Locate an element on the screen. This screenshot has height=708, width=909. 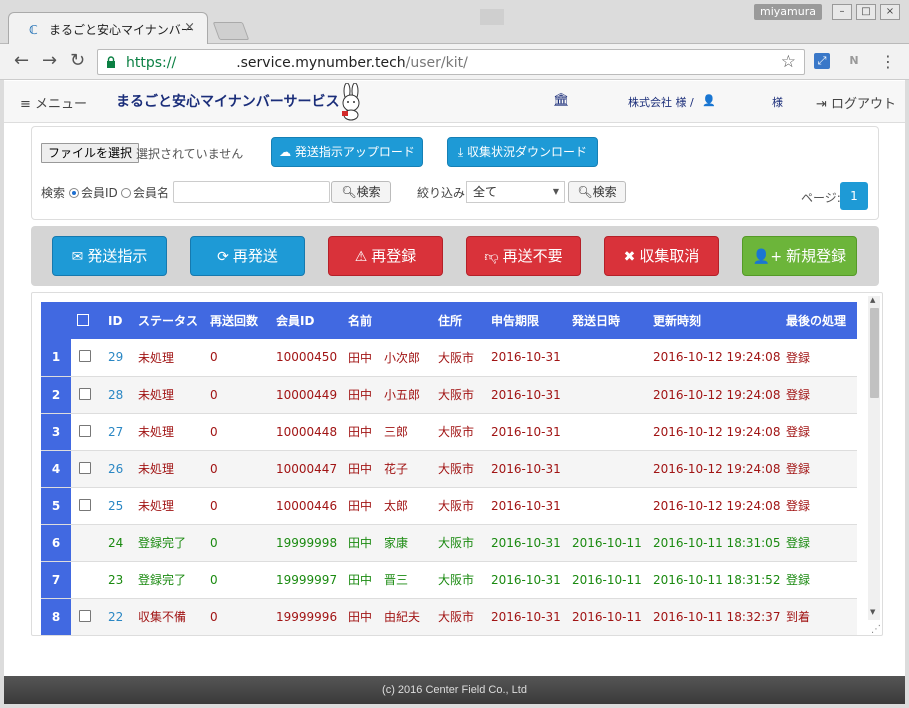
bookmark-star-icon: ☆ is located at coordinates (788, 62).